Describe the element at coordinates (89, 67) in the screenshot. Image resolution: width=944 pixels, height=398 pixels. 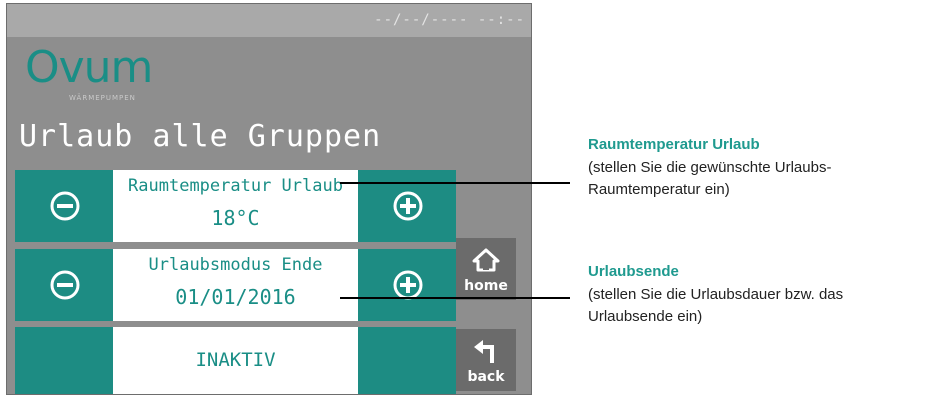
I see `logo-wordmark: Ovum` at that location.